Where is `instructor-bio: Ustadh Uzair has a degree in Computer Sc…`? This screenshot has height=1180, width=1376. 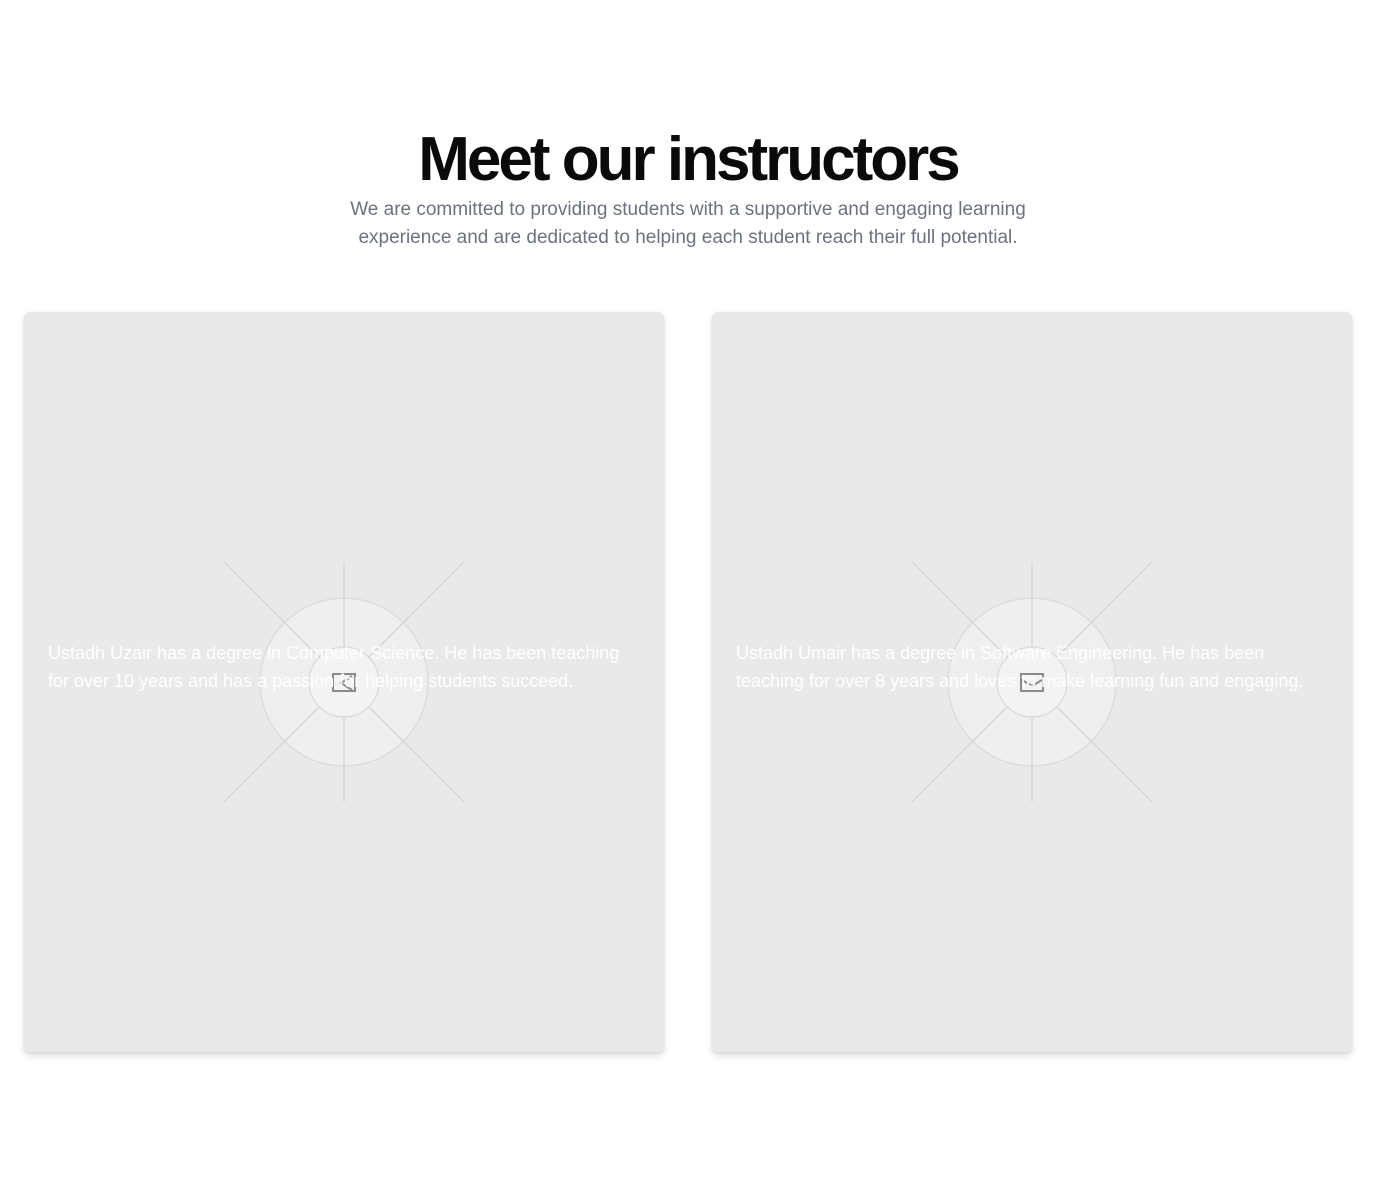
instructor-bio: Ustadh Uzair has a degree in Computer Sc… is located at coordinates (334, 667).